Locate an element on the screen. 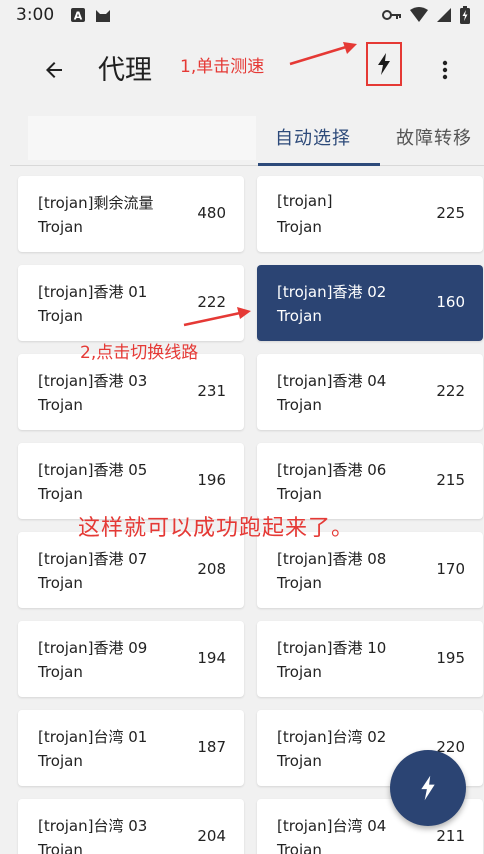  proxy-name: [trojan]台湾 01 is located at coordinates (93, 737).